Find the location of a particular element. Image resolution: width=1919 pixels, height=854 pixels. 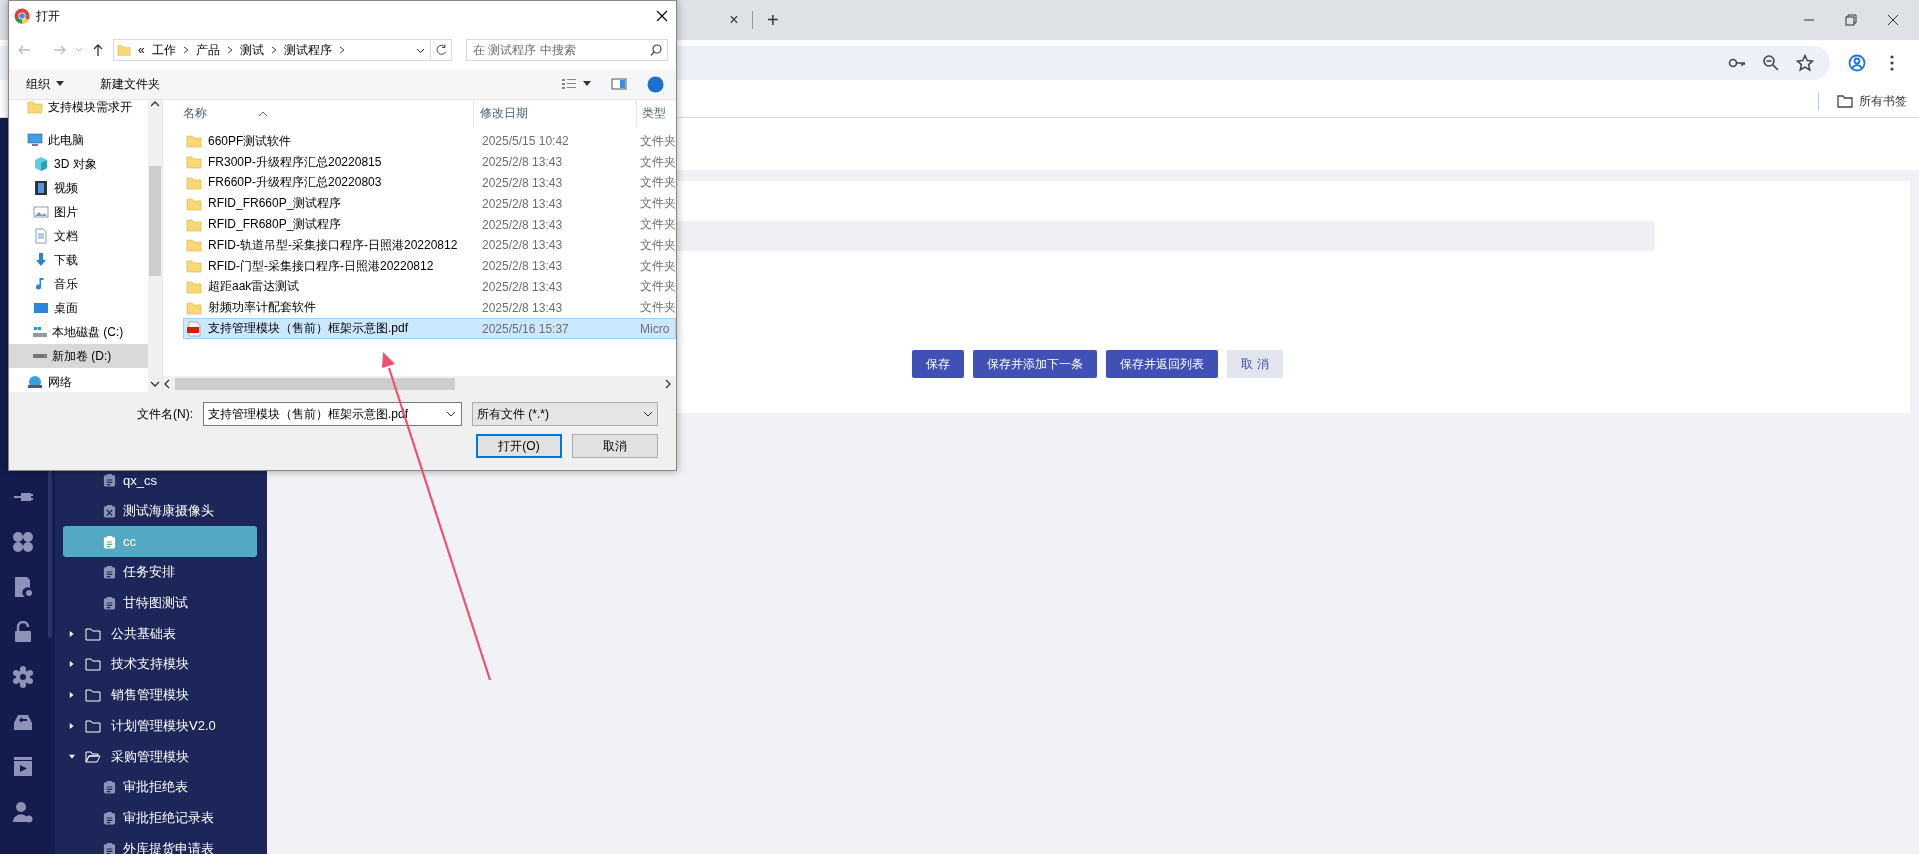

browser-logo-icon is located at coordinates (22, 16).